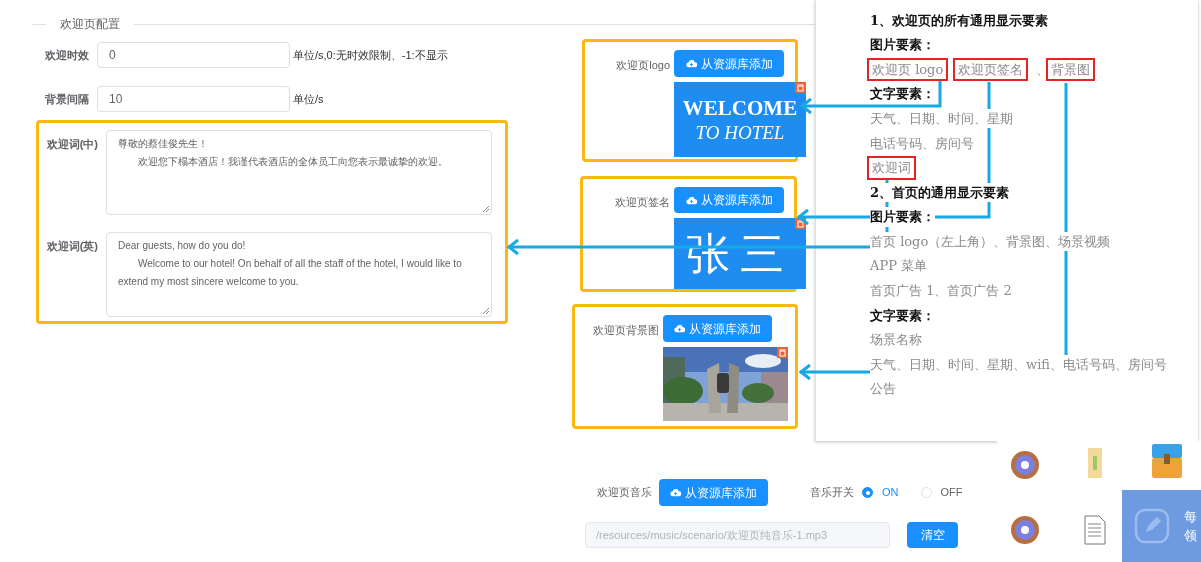 The height and width of the screenshot is (562, 1201). What do you see at coordinates (72, 246) in the screenshot?
I see `field-label: 欢迎词(英)` at bounding box center [72, 246].